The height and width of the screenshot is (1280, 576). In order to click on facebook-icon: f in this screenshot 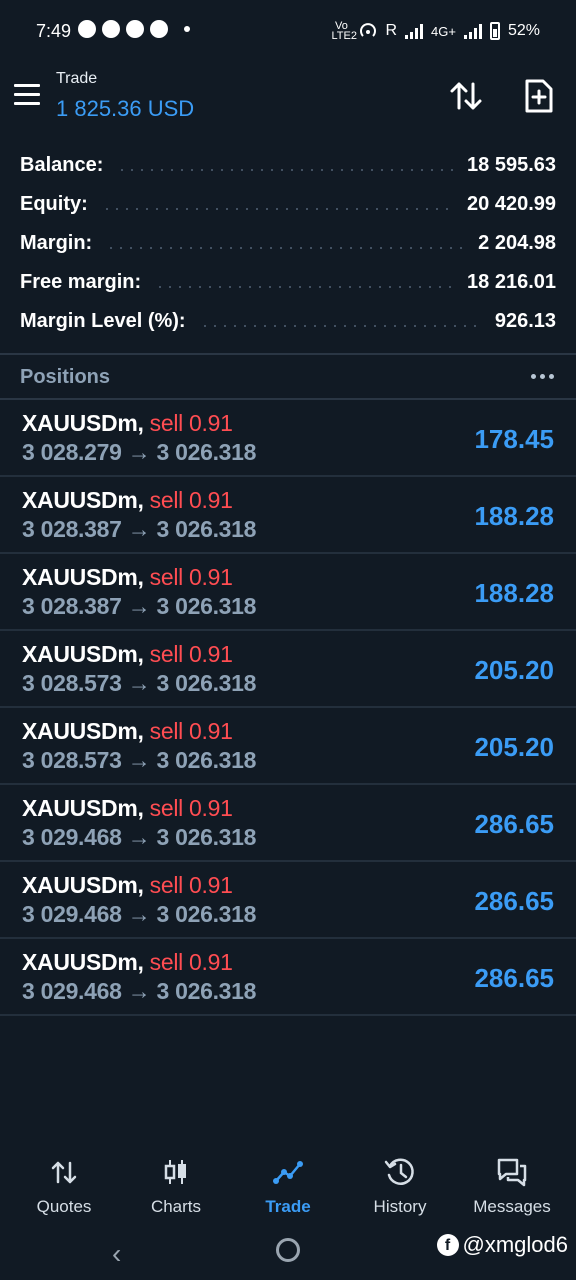, I will do `click(447, 1245)`.